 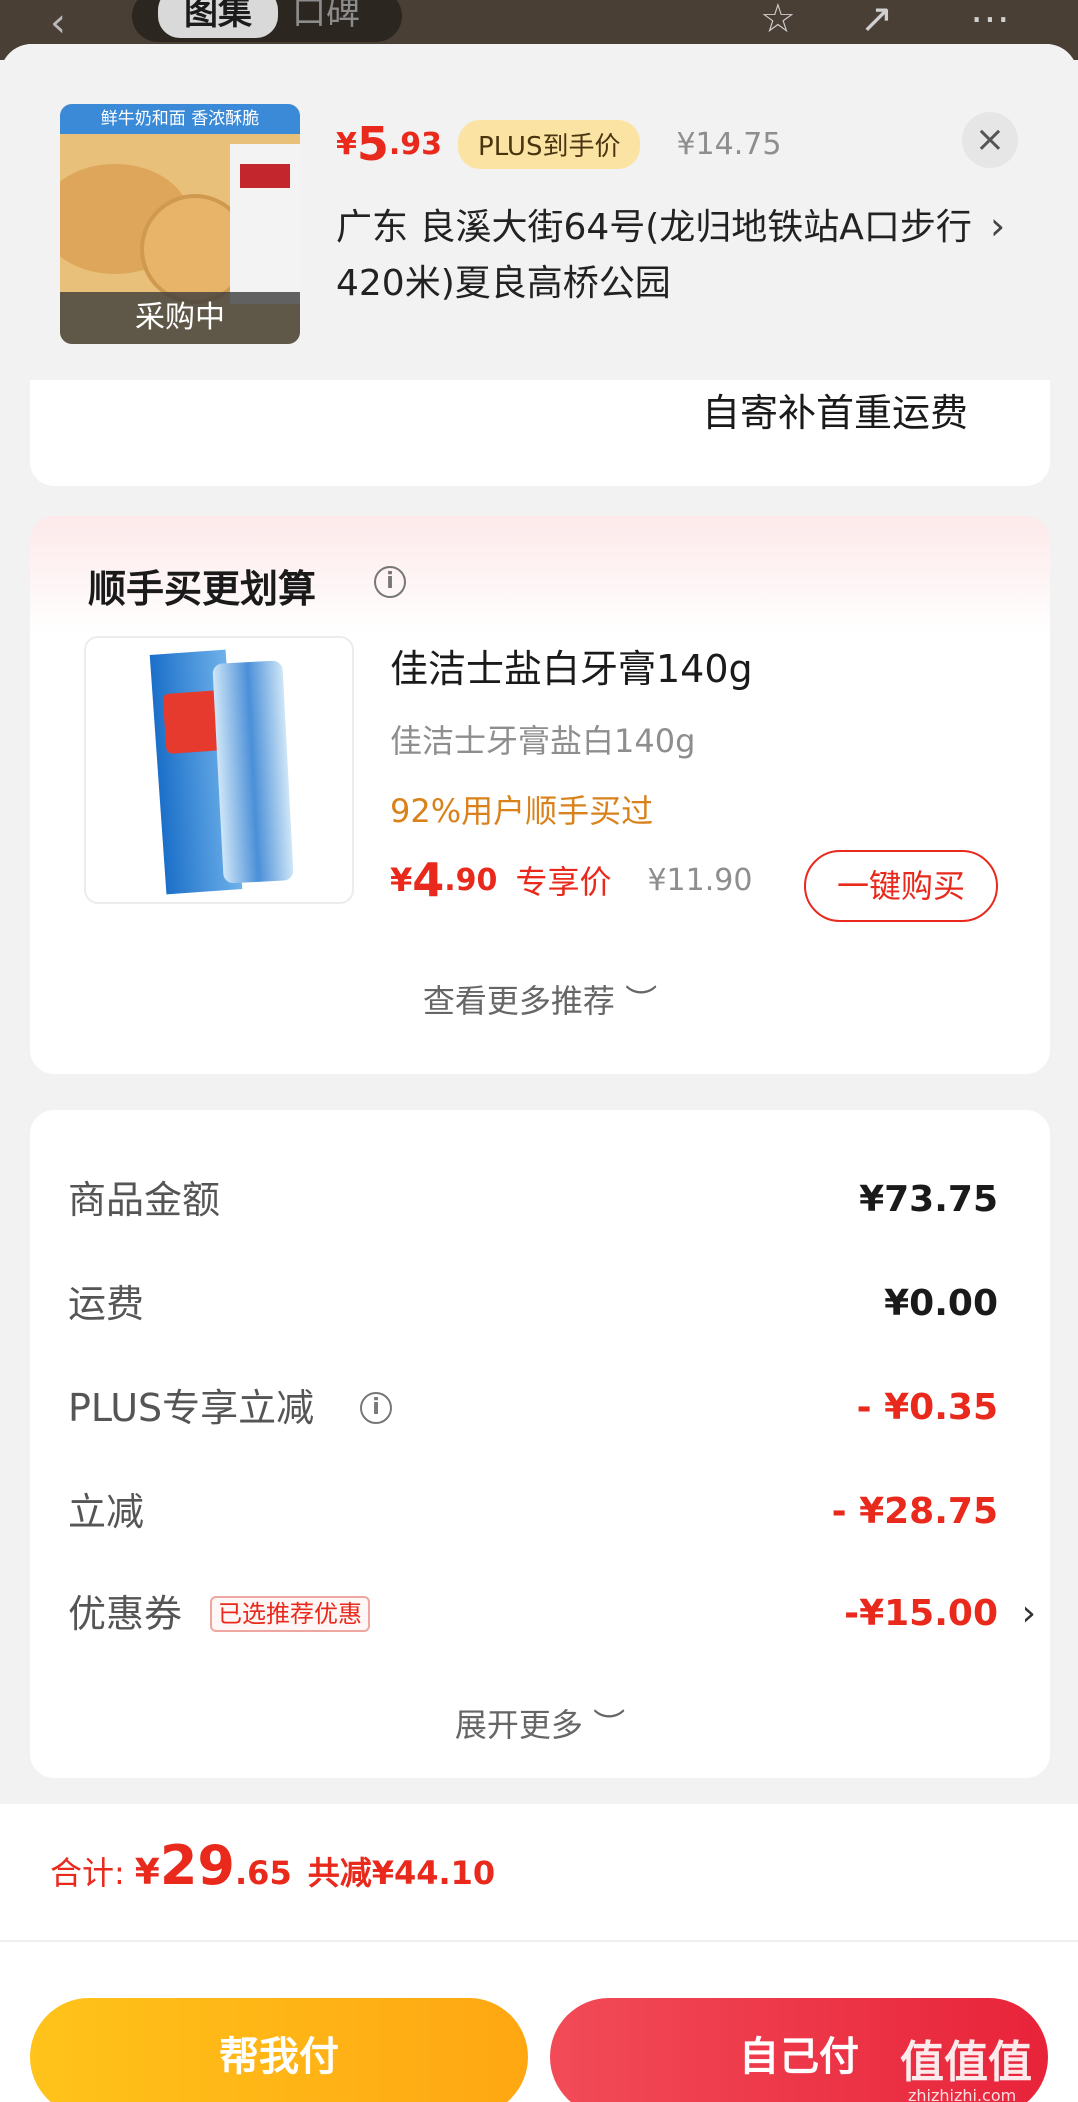 I want to click on help-pay-button: 帮我付, so click(x=279, y=2050).